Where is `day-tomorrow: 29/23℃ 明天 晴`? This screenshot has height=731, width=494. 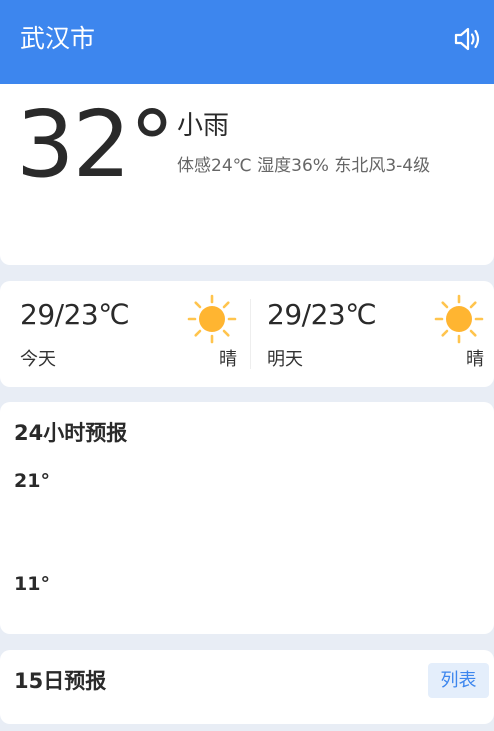 day-tomorrow: 29/23℃ 明天 晴 is located at coordinates (370, 334).